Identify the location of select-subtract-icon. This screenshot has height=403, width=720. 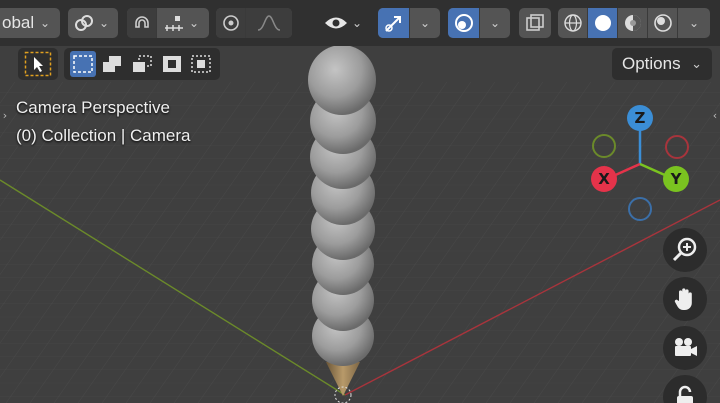
(142, 63).